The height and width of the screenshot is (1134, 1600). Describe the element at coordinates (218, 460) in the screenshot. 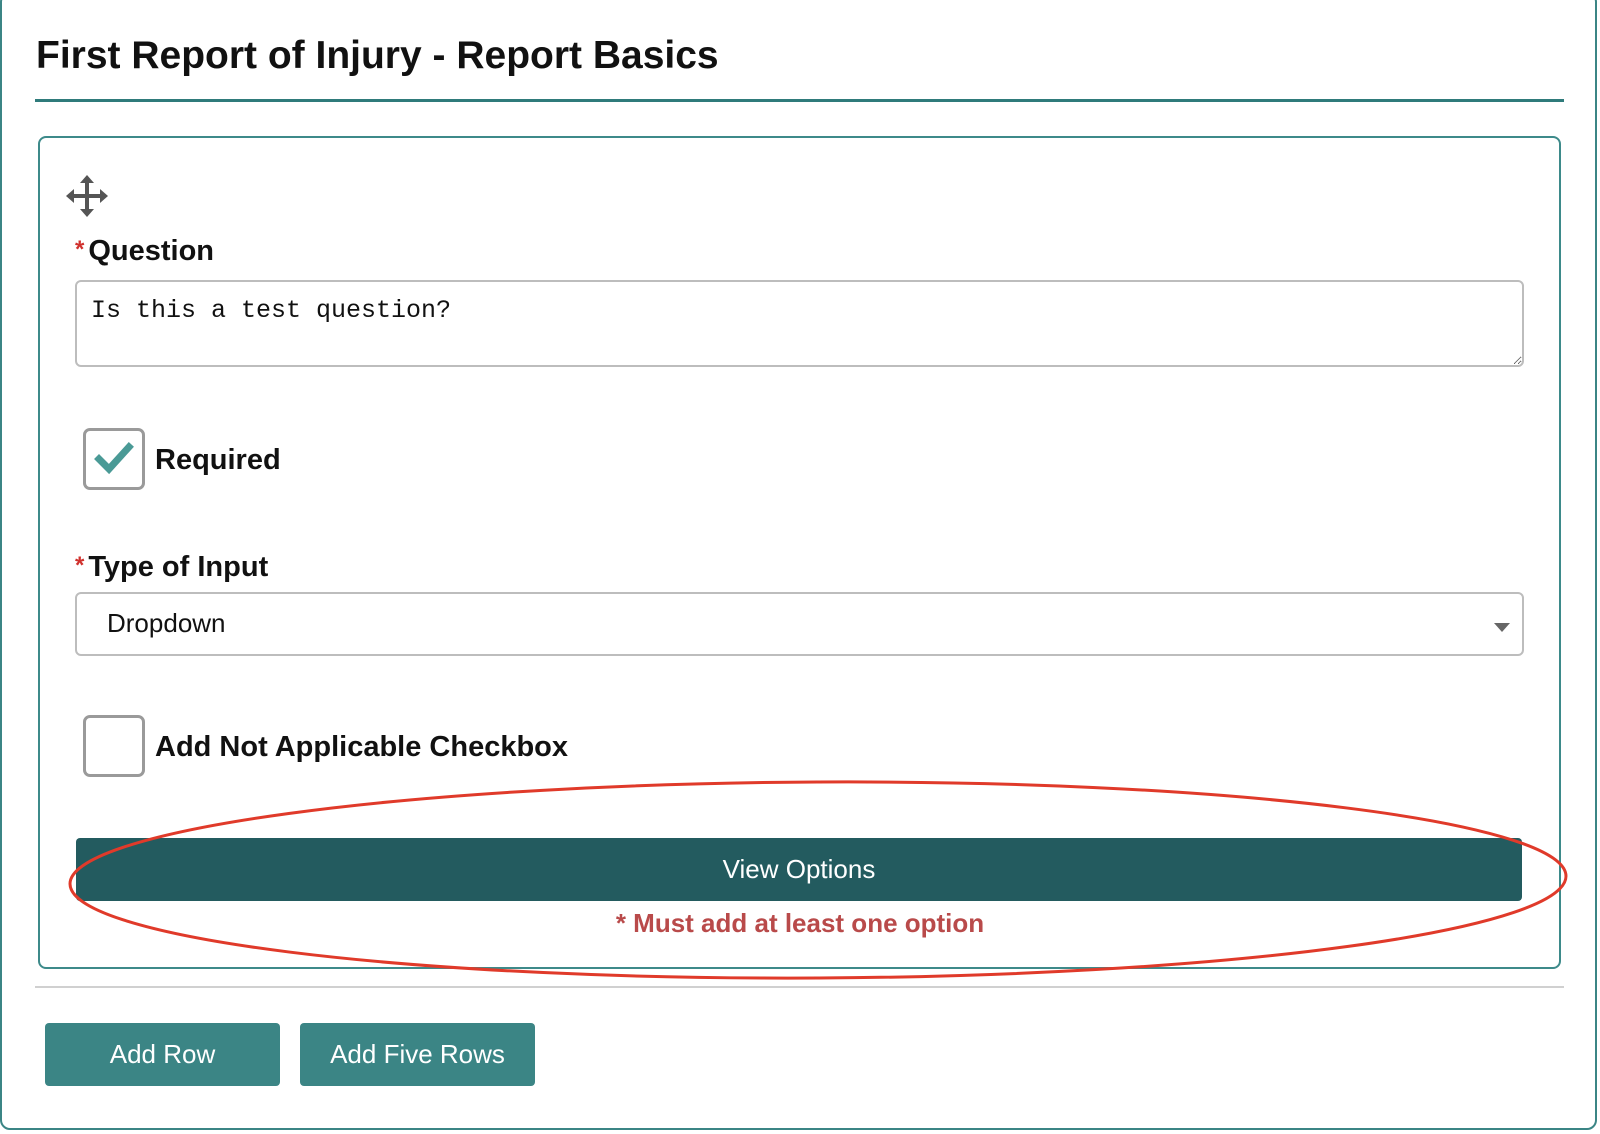

I see `required-checkbox-label: Required` at that location.